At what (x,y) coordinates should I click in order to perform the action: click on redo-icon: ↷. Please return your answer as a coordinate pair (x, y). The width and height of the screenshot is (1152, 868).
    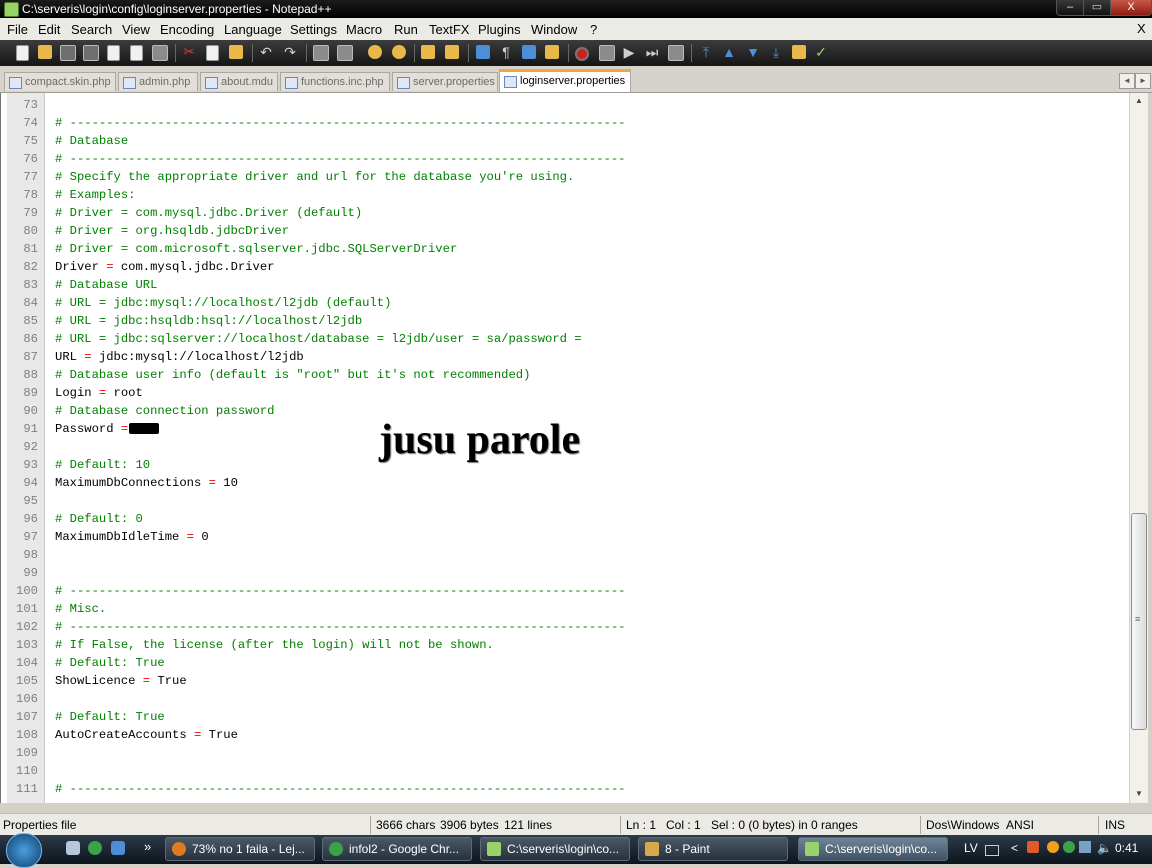
    Looking at the image, I should click on (290, 52).